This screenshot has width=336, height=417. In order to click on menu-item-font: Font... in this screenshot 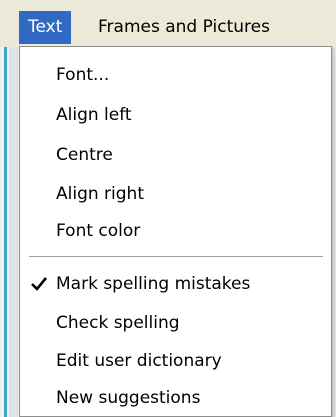, I will do `click(175, 75)`.